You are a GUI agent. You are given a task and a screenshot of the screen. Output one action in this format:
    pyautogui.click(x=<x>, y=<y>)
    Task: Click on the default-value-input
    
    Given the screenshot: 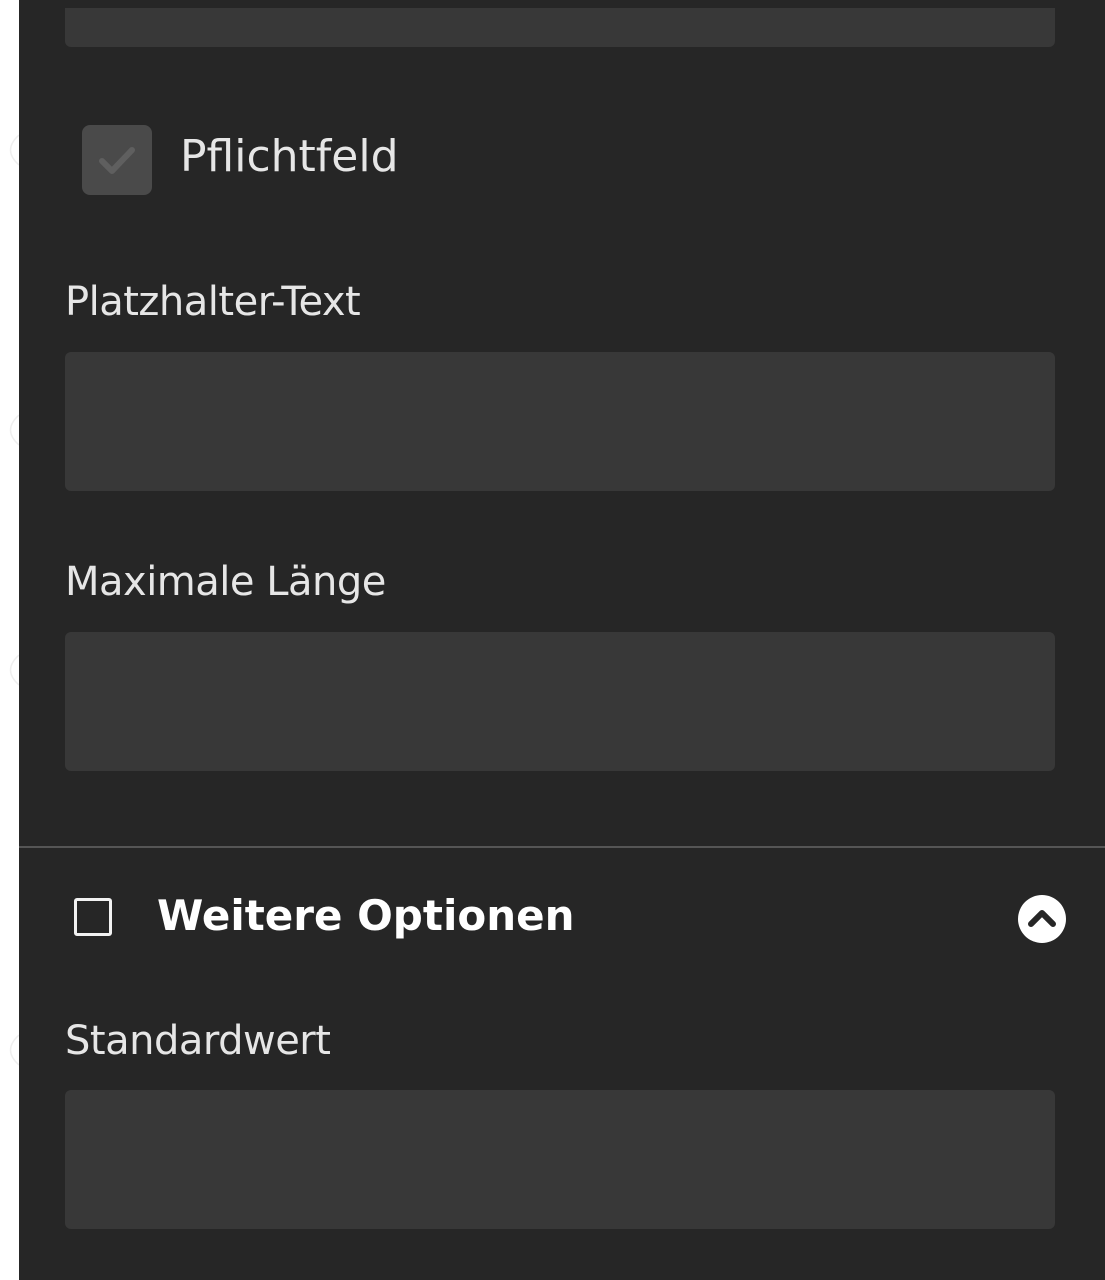 What is the action you would take?
    pyautogui.click(x=560, y=1159)
    